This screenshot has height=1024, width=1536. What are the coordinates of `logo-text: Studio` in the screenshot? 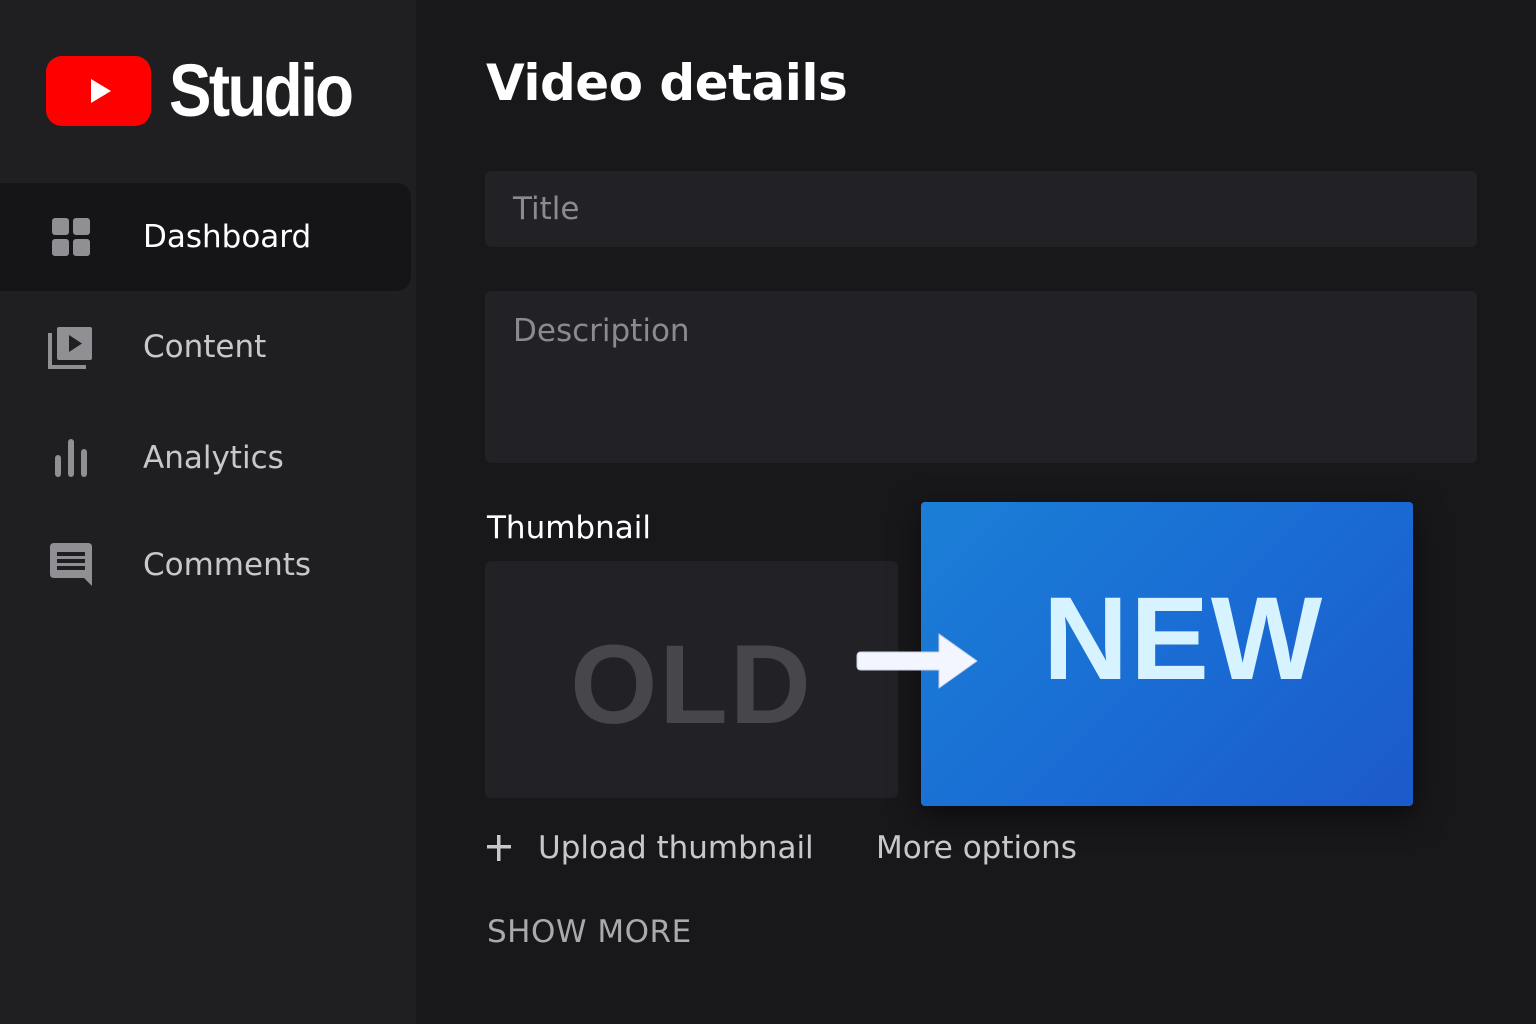 It's located at (261, 90).